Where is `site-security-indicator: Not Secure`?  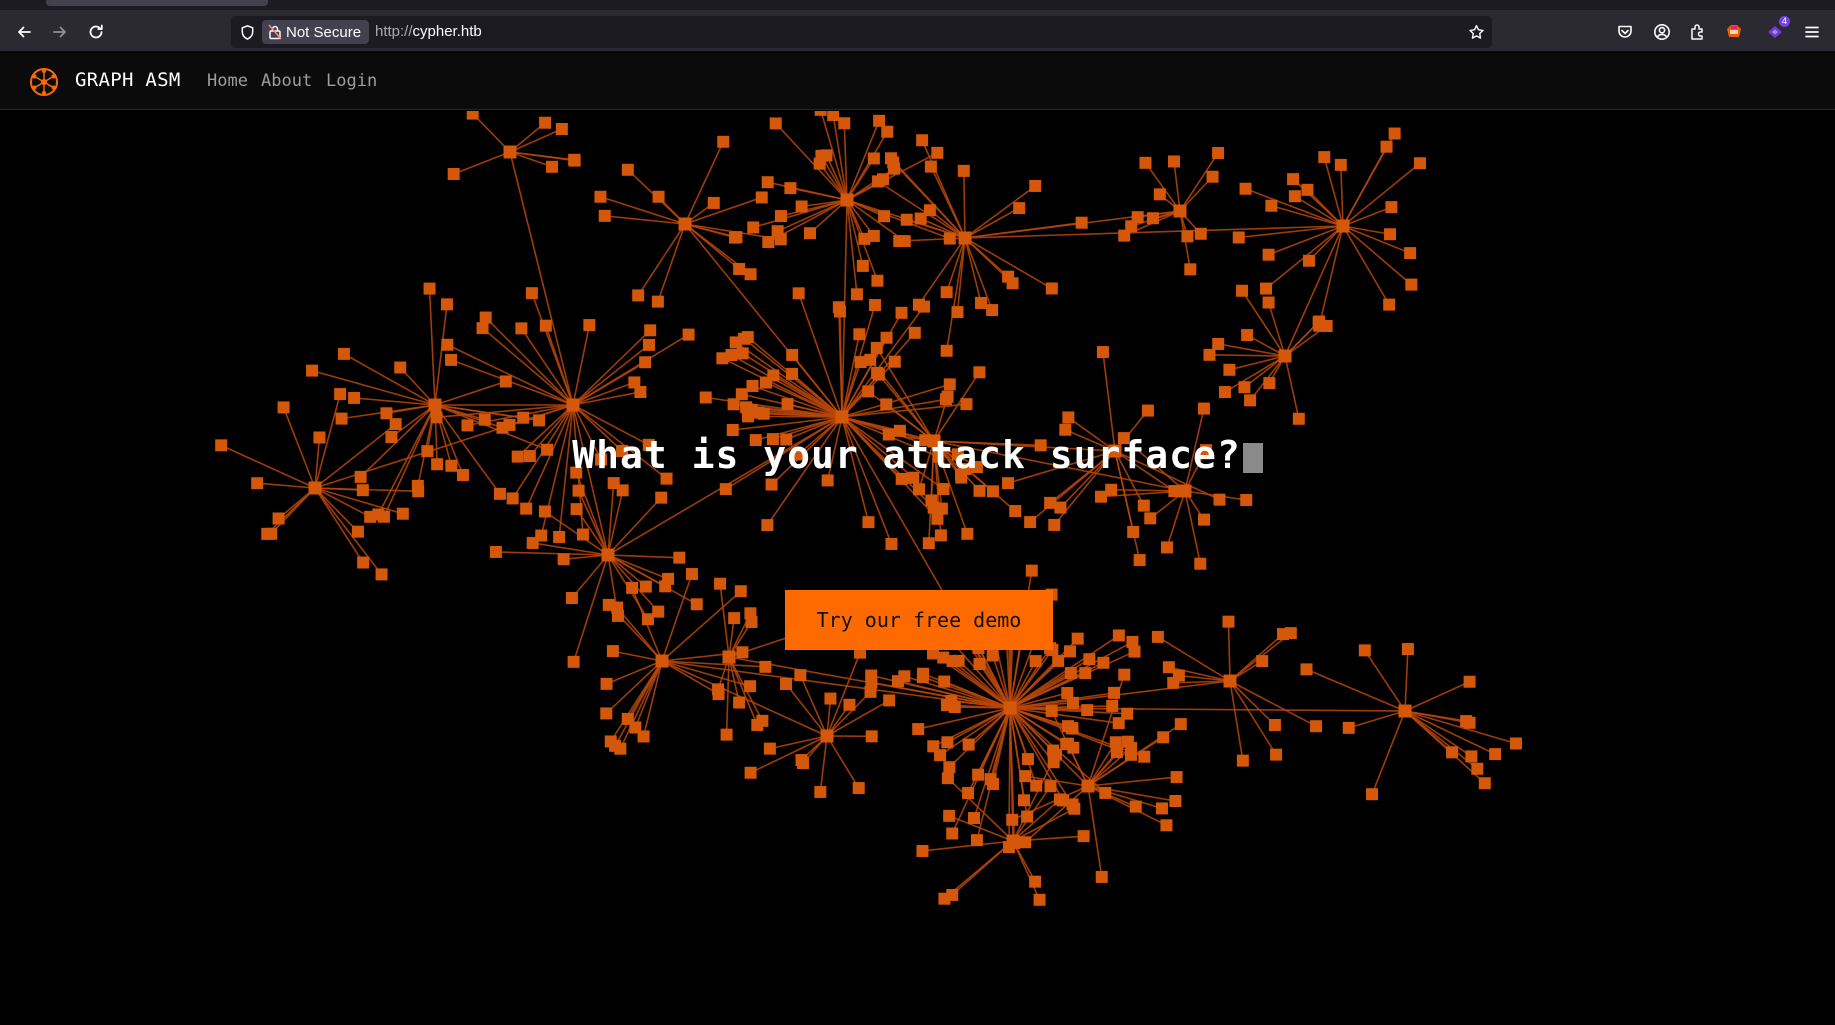
site-security-indicator: Not Secure is located at coordinates (316, 32).